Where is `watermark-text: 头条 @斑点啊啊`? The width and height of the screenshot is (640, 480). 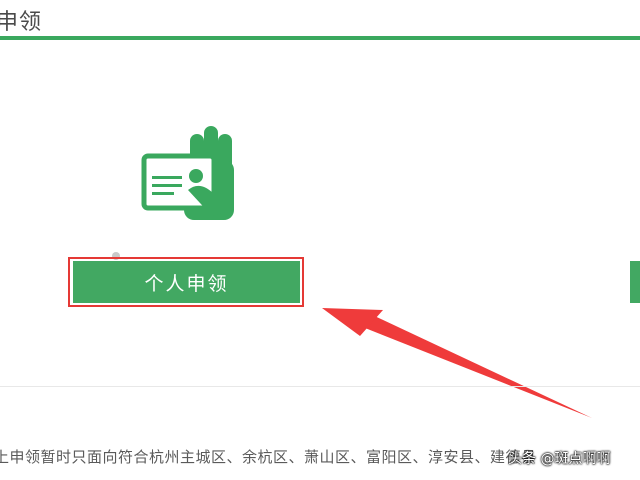 watermark-text: 头条 @斑点啊啊 is located at coordinates (559, 459).